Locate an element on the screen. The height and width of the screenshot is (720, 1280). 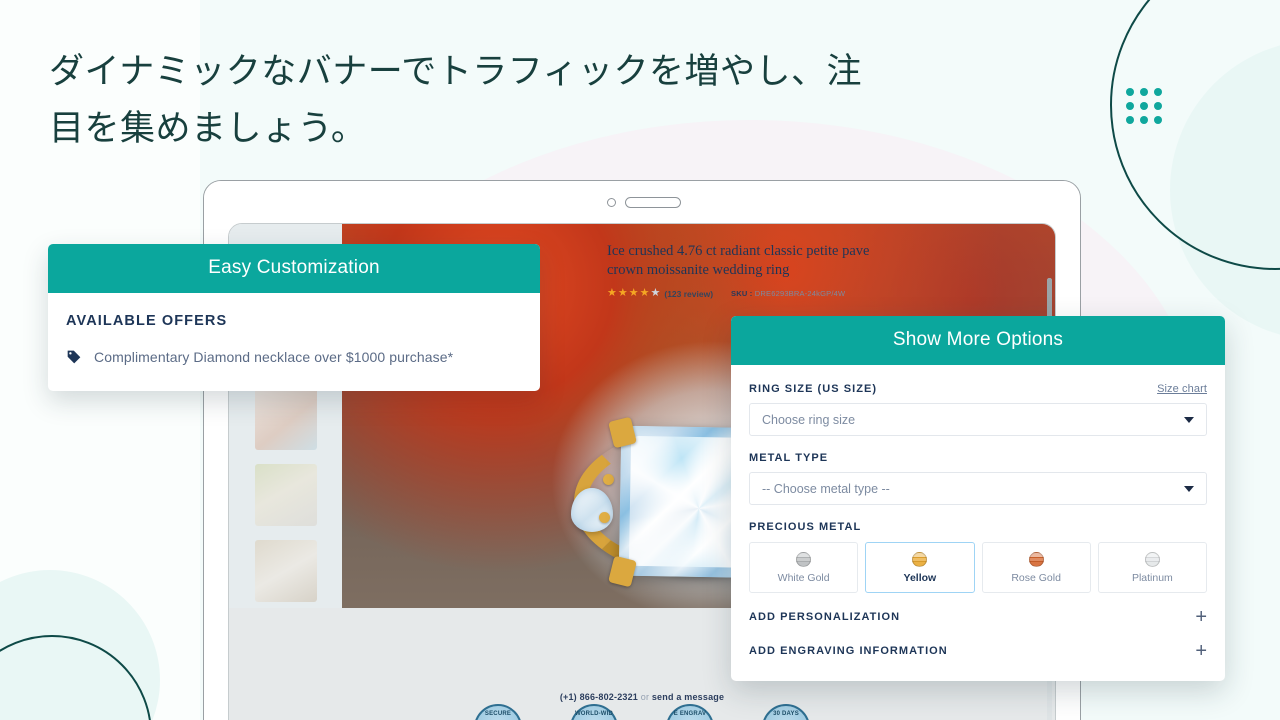
send-message-link: send a message is located at coordinates (688, 697).